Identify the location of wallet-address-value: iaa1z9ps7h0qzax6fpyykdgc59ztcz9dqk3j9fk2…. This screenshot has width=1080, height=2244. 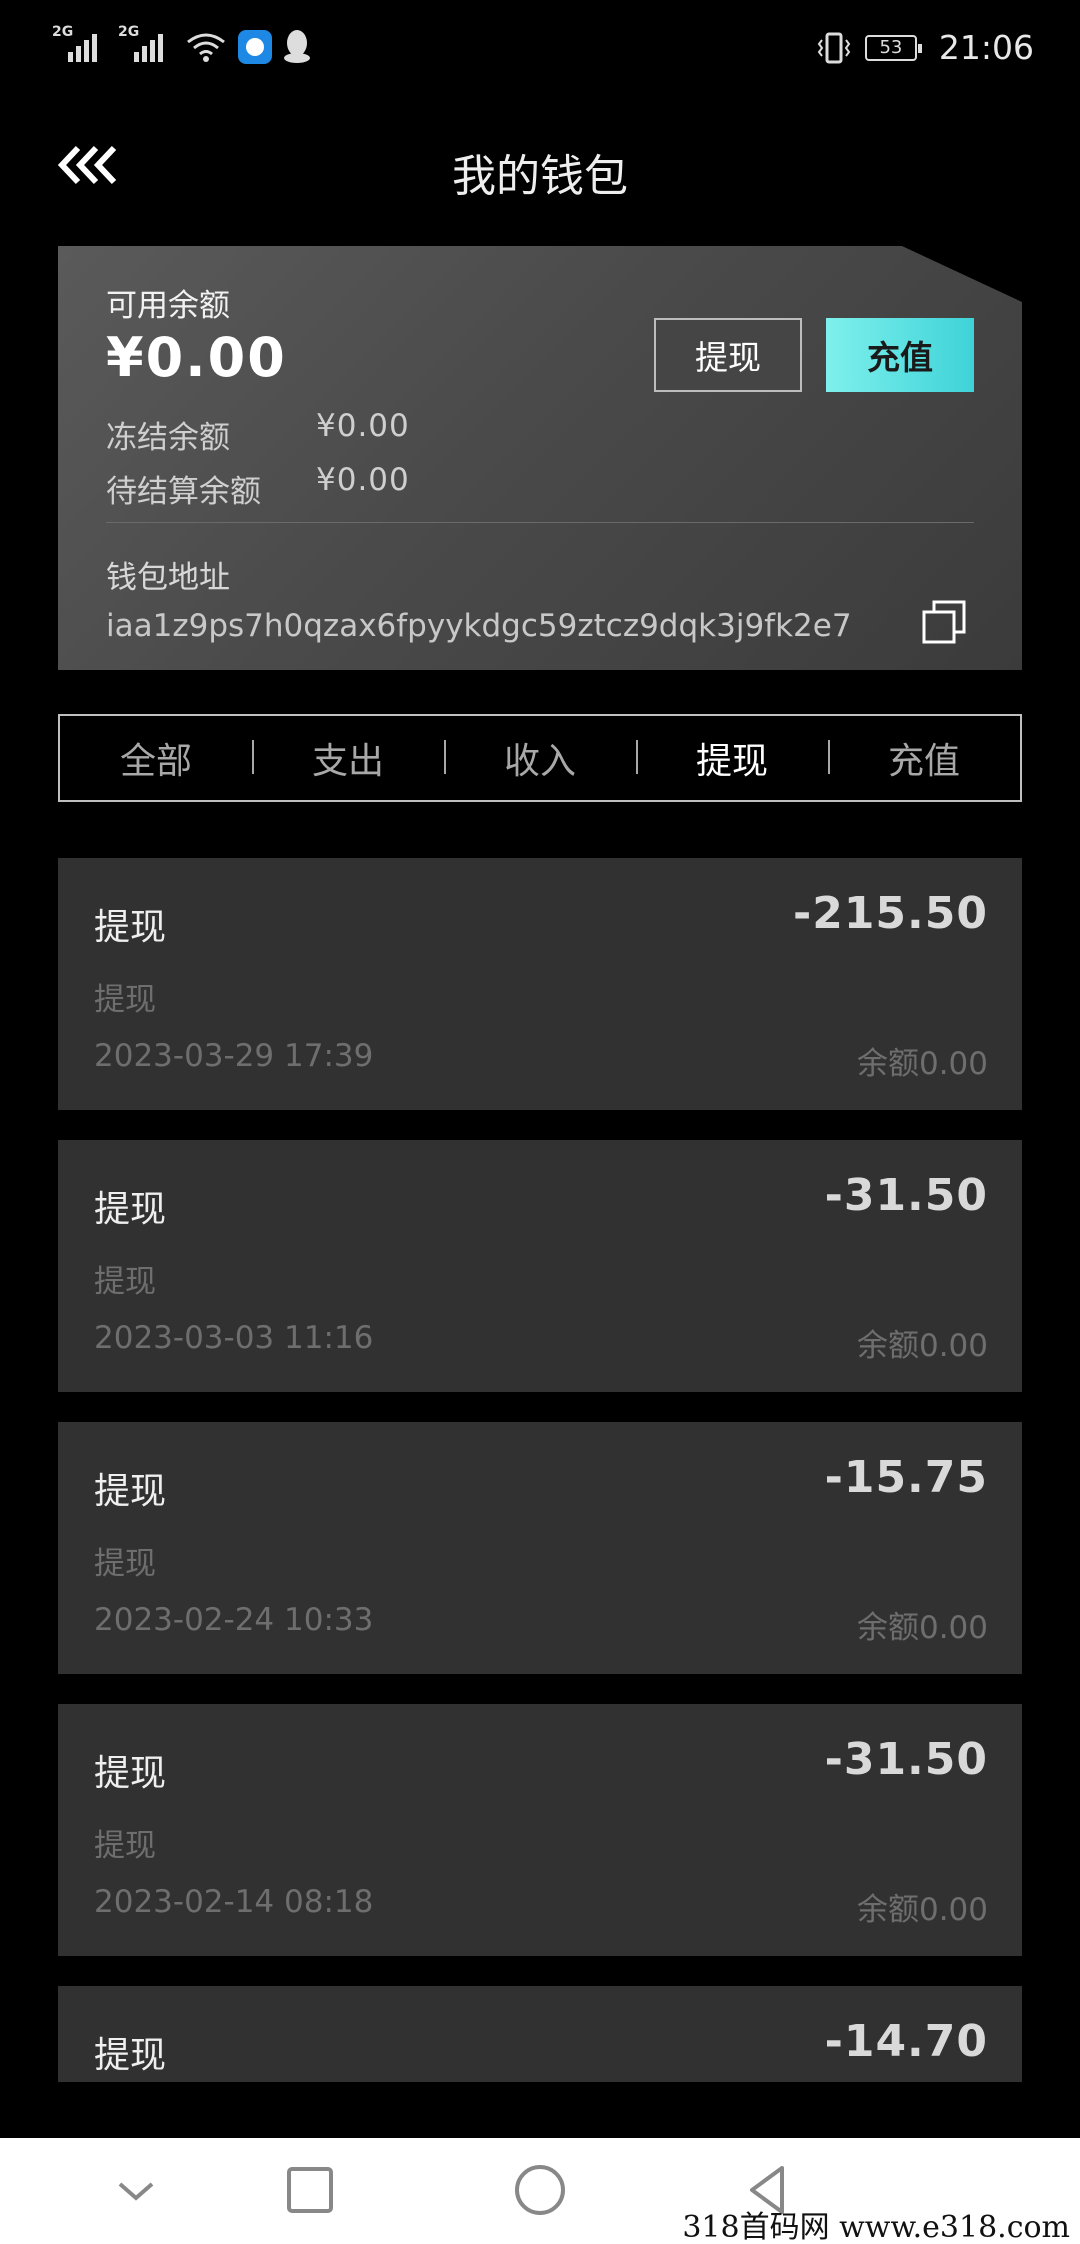
(479, 626).